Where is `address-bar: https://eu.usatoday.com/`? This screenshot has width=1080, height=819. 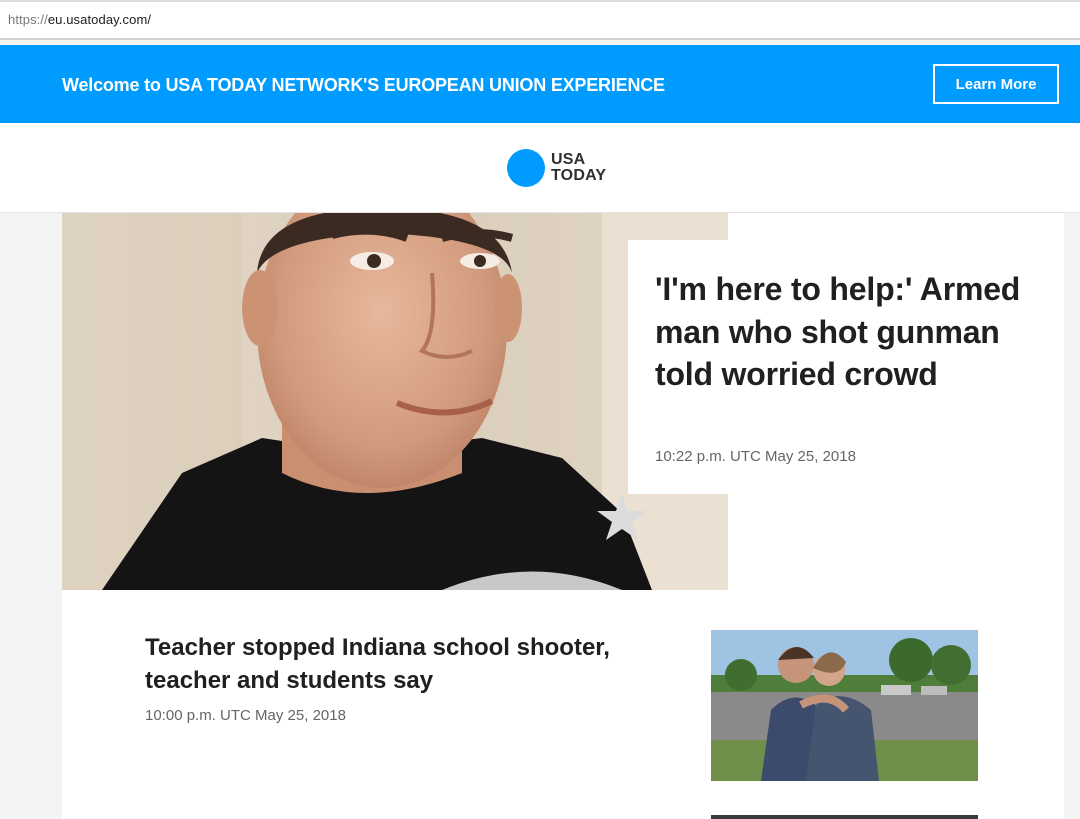
address-bar: https://eu.usatoday.com/ is located at coordinates (540, 20).